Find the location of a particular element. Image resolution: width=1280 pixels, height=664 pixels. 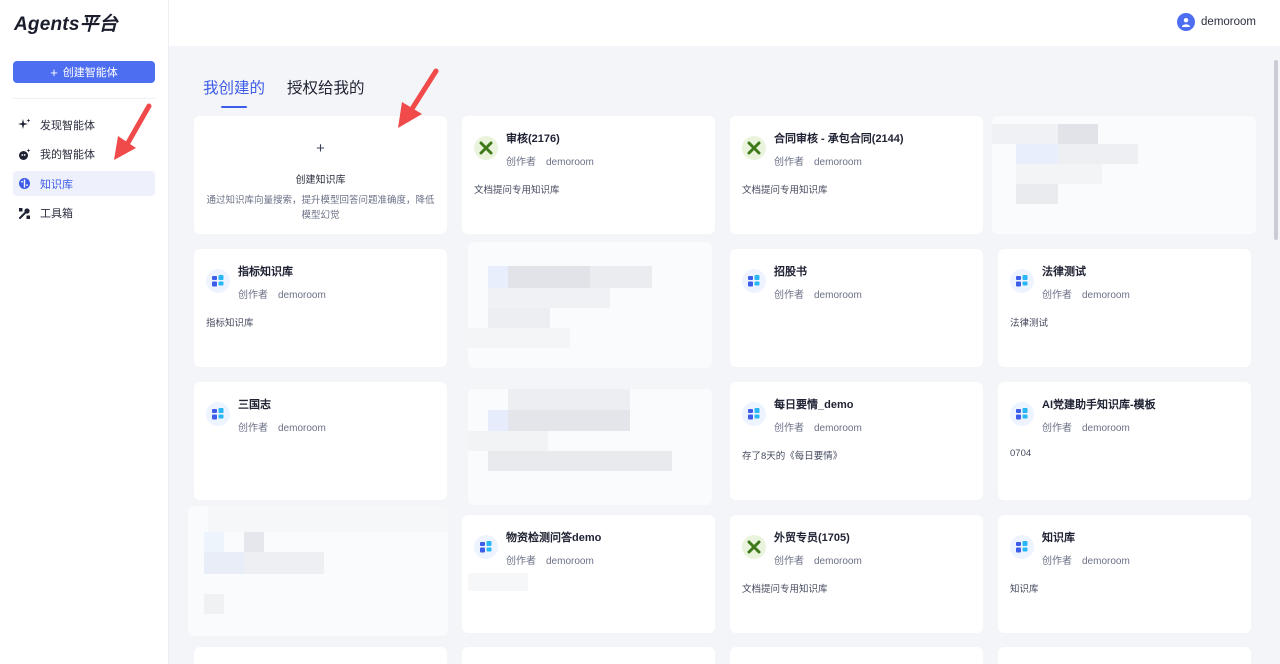

user-menu: demoroom is located at coordinates (1216, 22).